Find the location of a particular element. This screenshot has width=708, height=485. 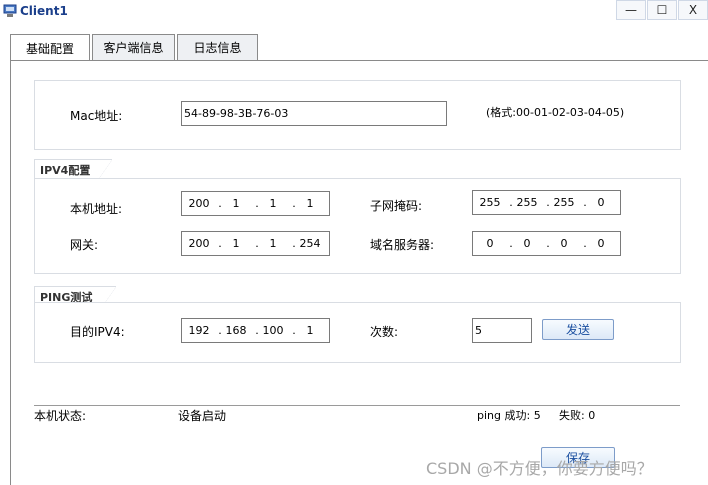

subnet-mask-input: 255 . 255 . 255 . 0 is located at coordinates (546, 202).